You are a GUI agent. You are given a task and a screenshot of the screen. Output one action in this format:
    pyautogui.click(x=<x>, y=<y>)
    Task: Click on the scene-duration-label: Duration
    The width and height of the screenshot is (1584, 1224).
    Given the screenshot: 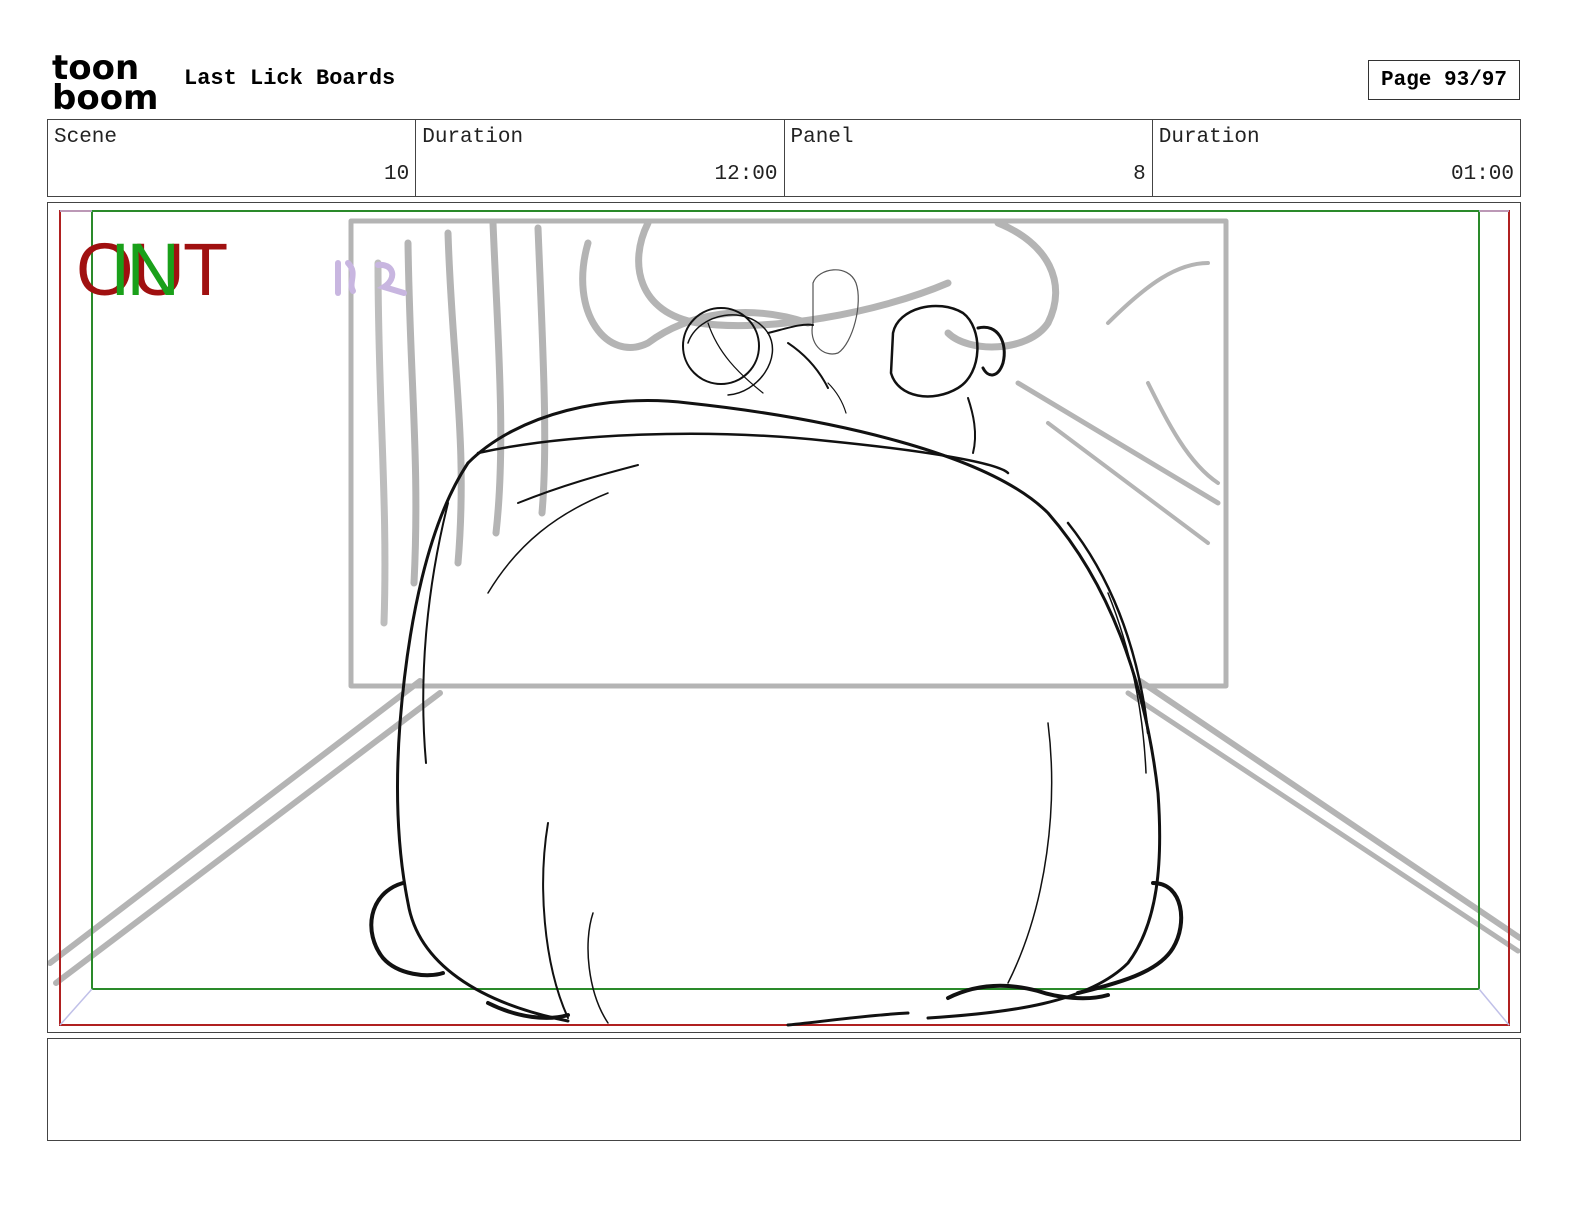 What is the action you would take?
    pyautogui.click(x=473, y=137)
    